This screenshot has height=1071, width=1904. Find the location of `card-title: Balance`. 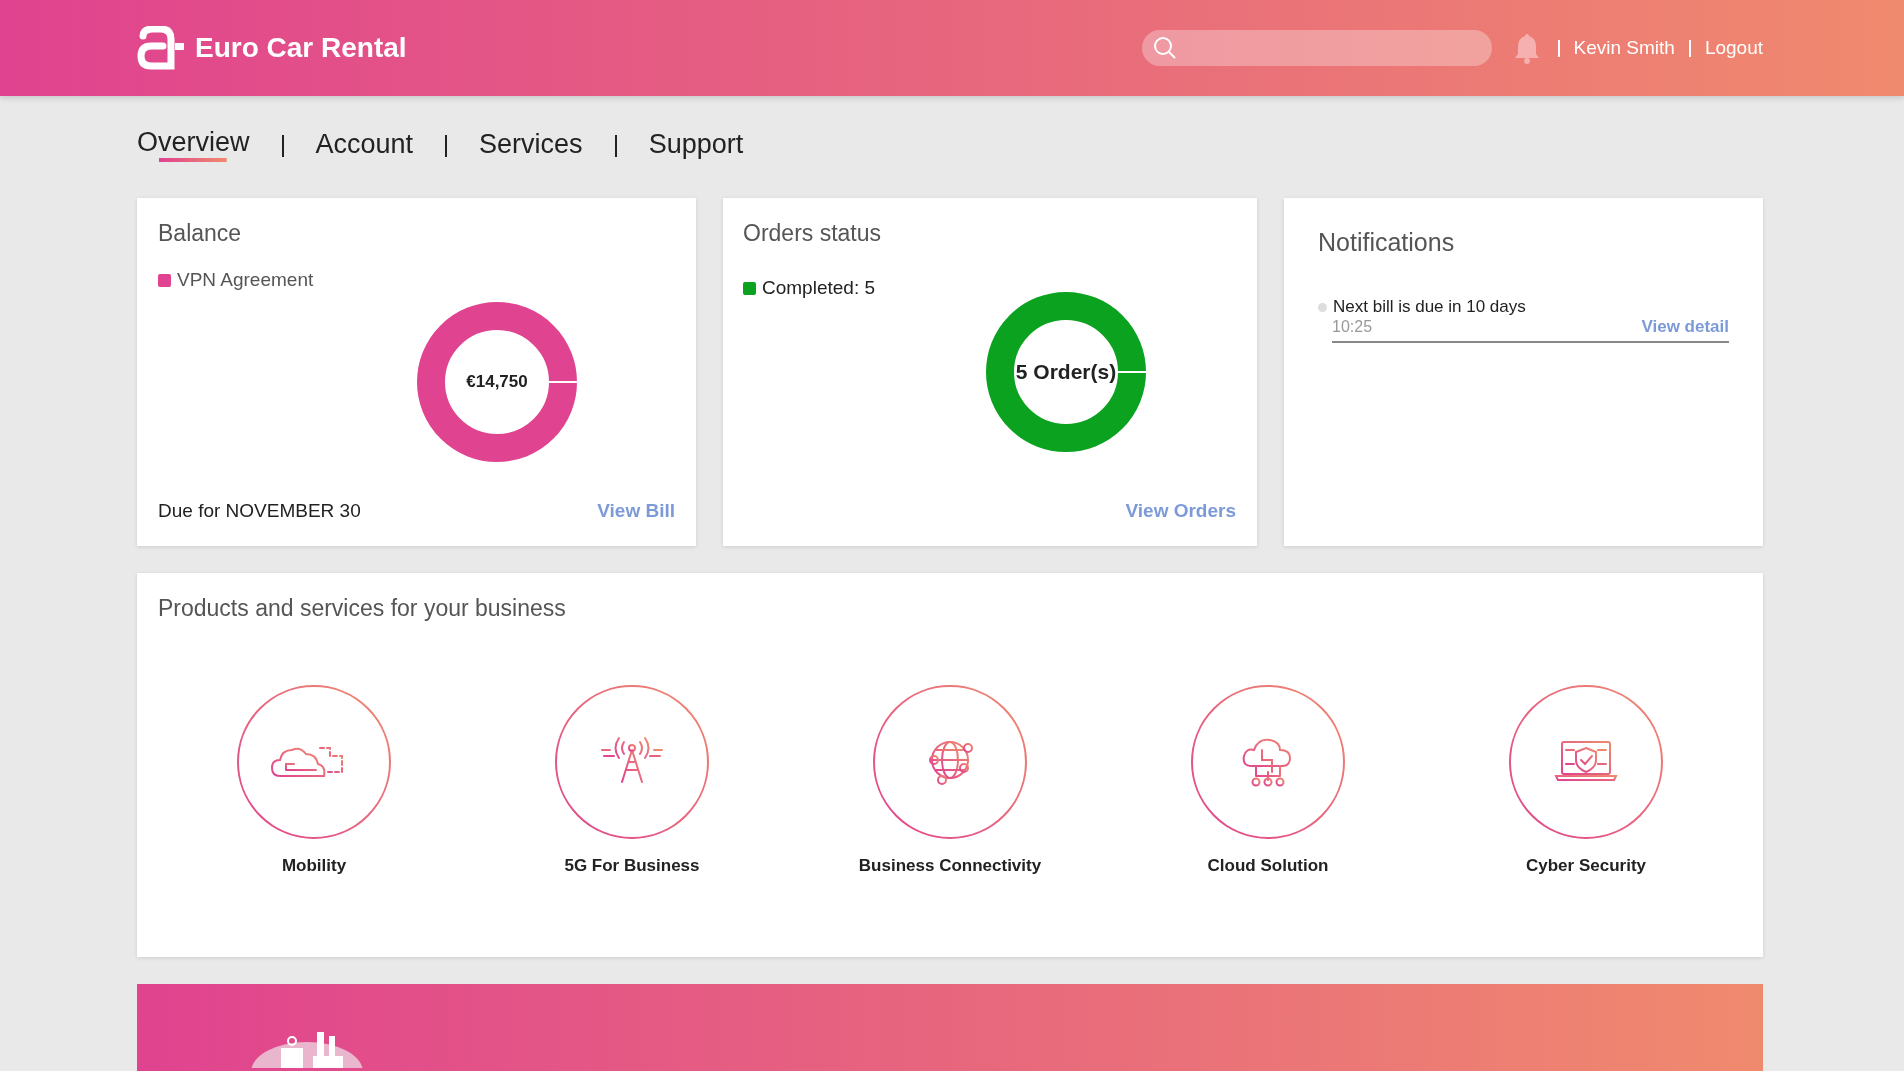

card-title: Balance is located at coordinates (200, 233).